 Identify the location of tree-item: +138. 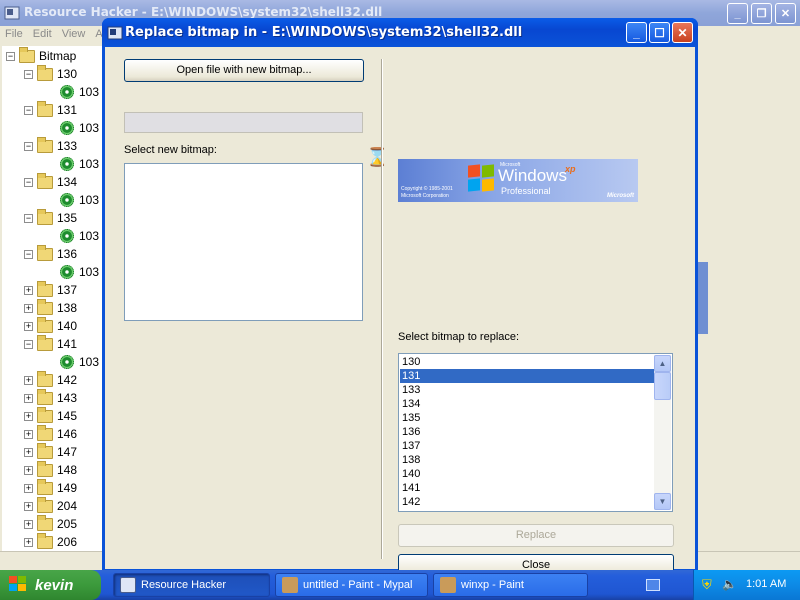
(50, 307).